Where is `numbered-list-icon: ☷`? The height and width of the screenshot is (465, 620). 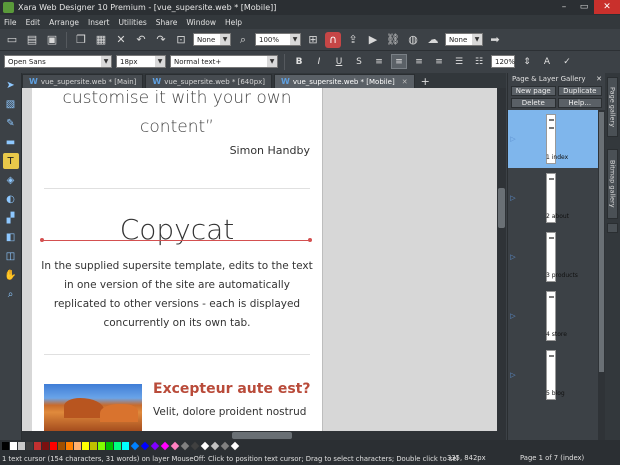
numbered-list-icon: ☷ is located at coordinates (479, 61).